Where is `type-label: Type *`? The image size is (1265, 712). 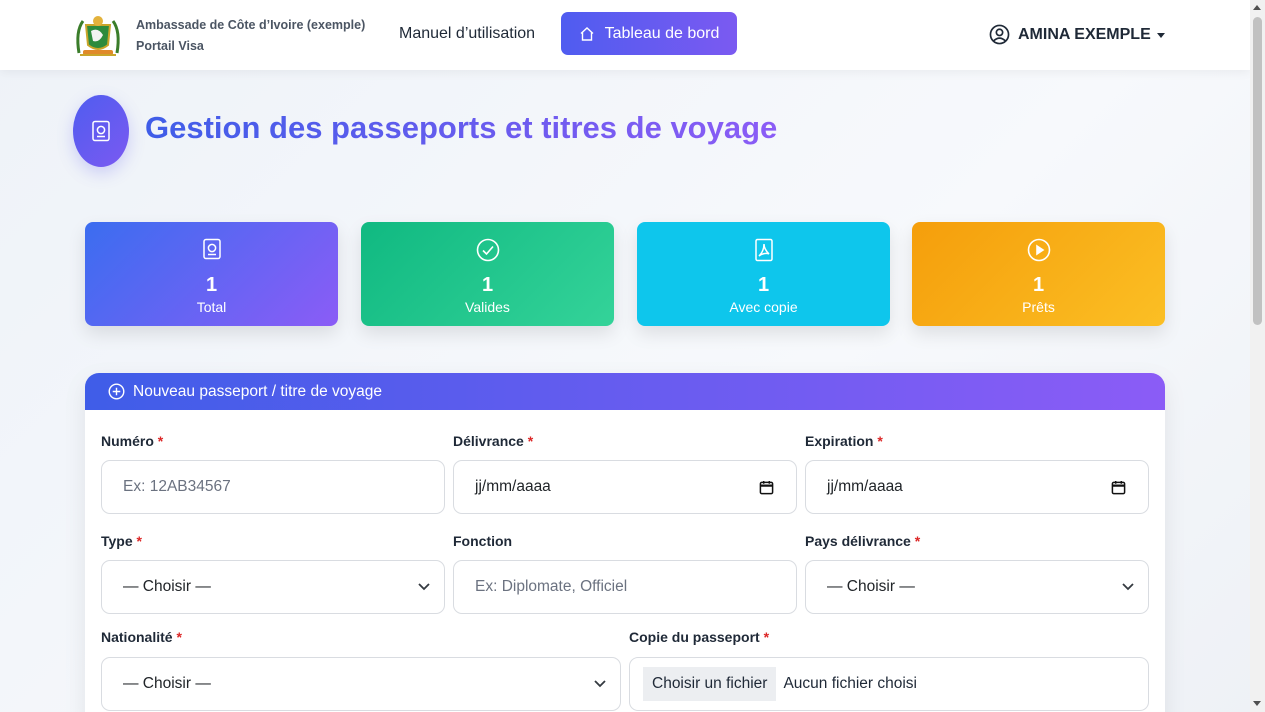
type-label: Type * is located at coordinates (121, 541).